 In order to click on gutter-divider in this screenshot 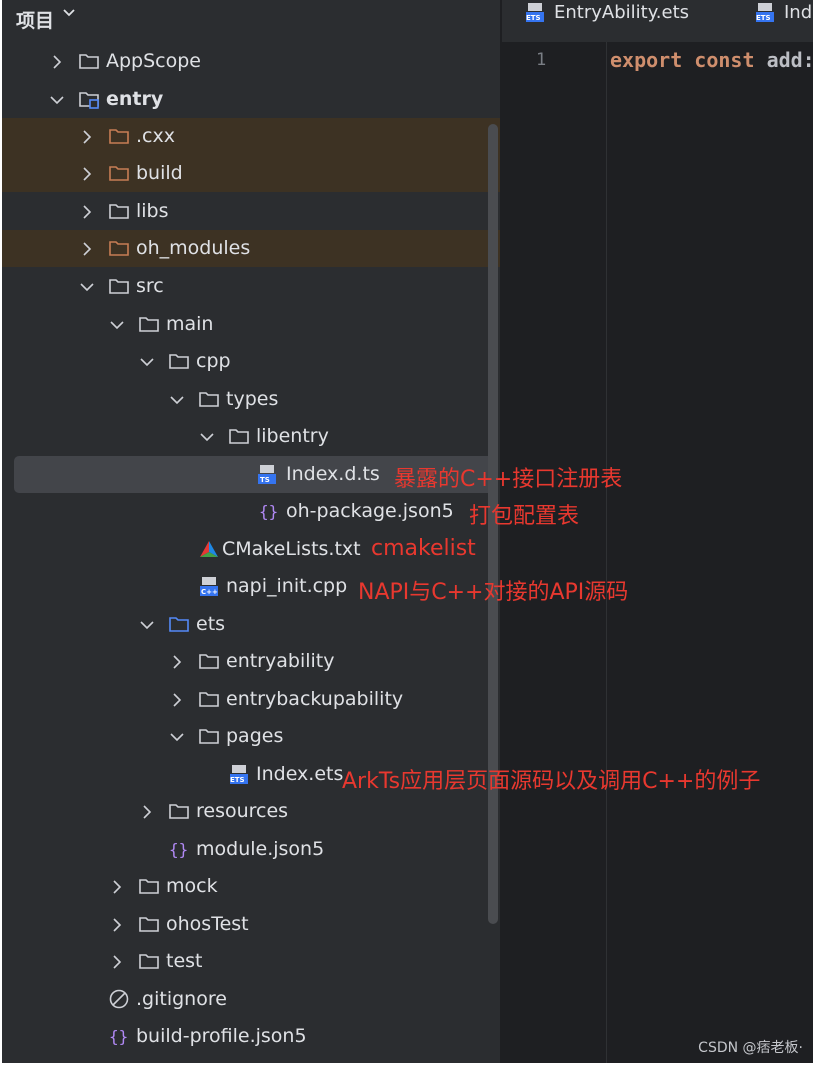, I will do `click(606, 552)`.